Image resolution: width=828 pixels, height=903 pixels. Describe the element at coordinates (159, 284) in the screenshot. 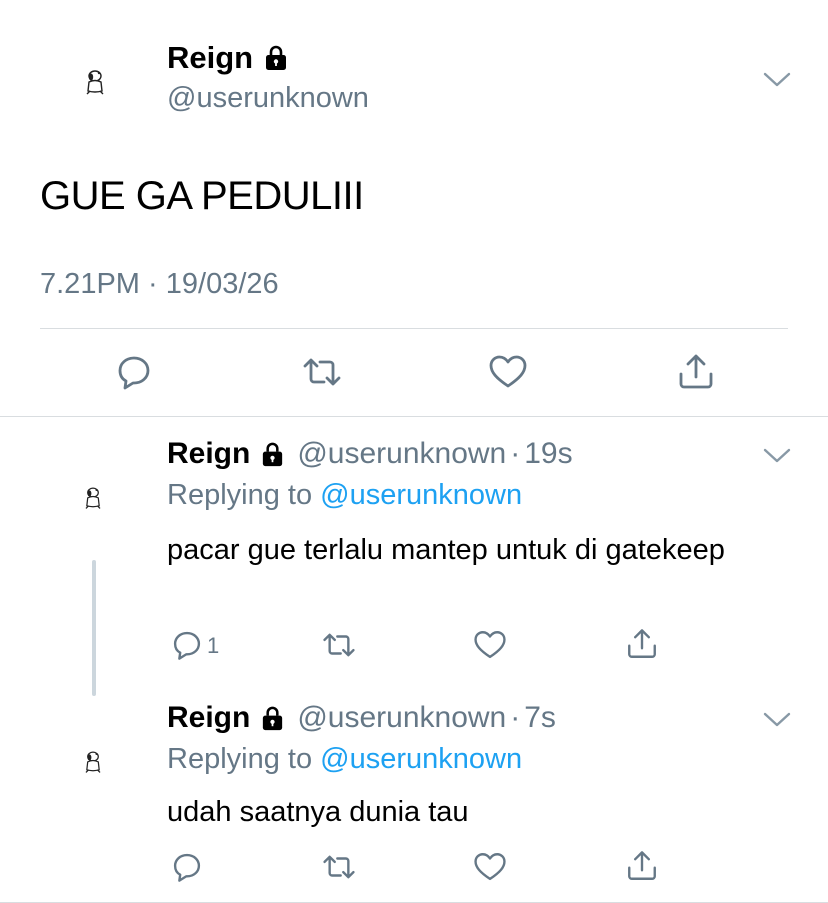

I see `tweet-timestamp: 7.21PM · 19/03/26` at that location.